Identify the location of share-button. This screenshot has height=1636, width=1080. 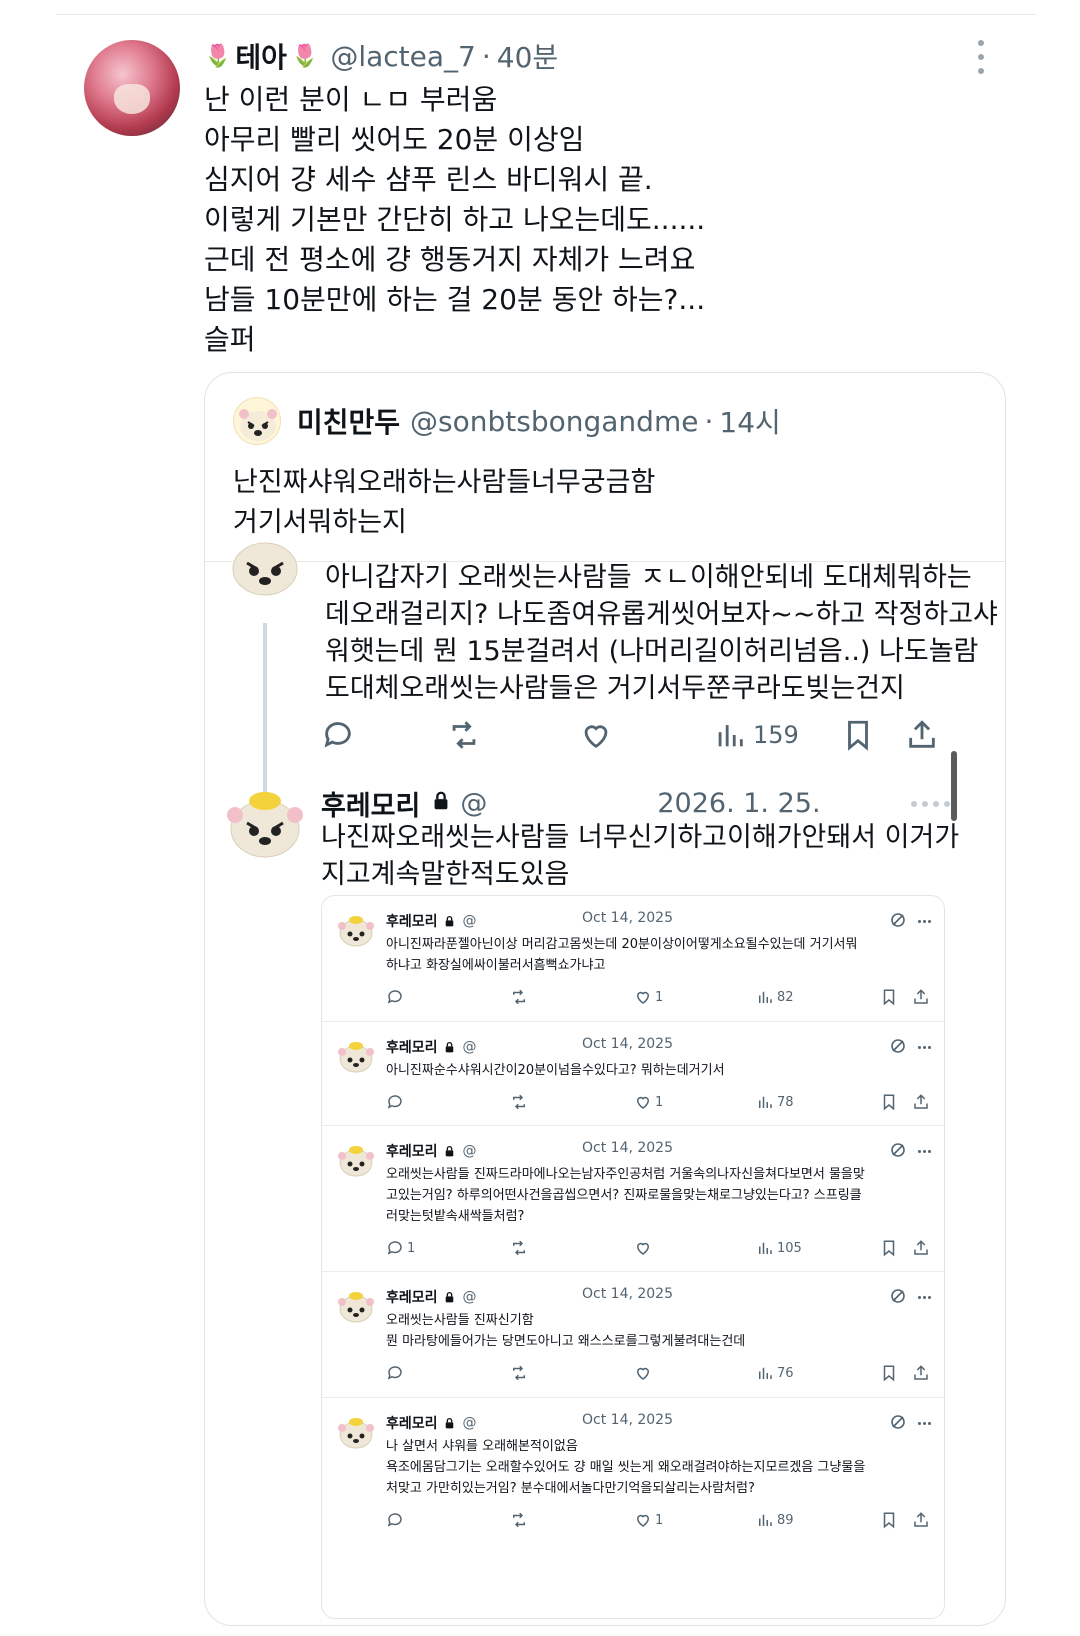
(922, 735).